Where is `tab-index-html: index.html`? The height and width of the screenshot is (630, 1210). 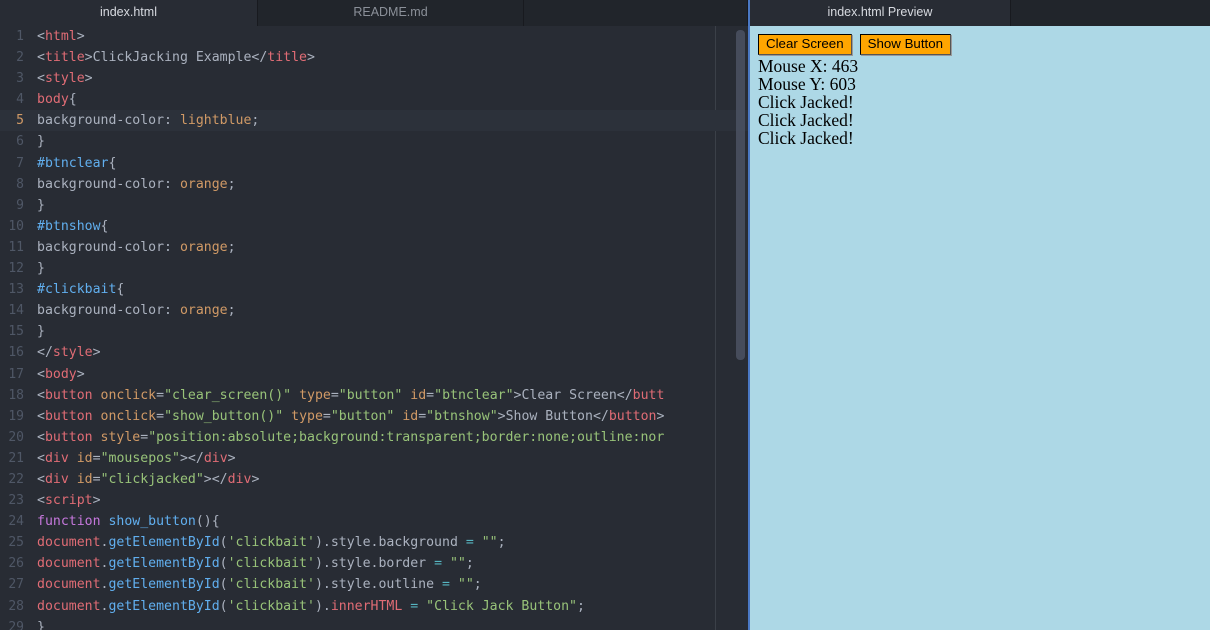 tab-index-html: index.html is located at coordinates (129, 13).